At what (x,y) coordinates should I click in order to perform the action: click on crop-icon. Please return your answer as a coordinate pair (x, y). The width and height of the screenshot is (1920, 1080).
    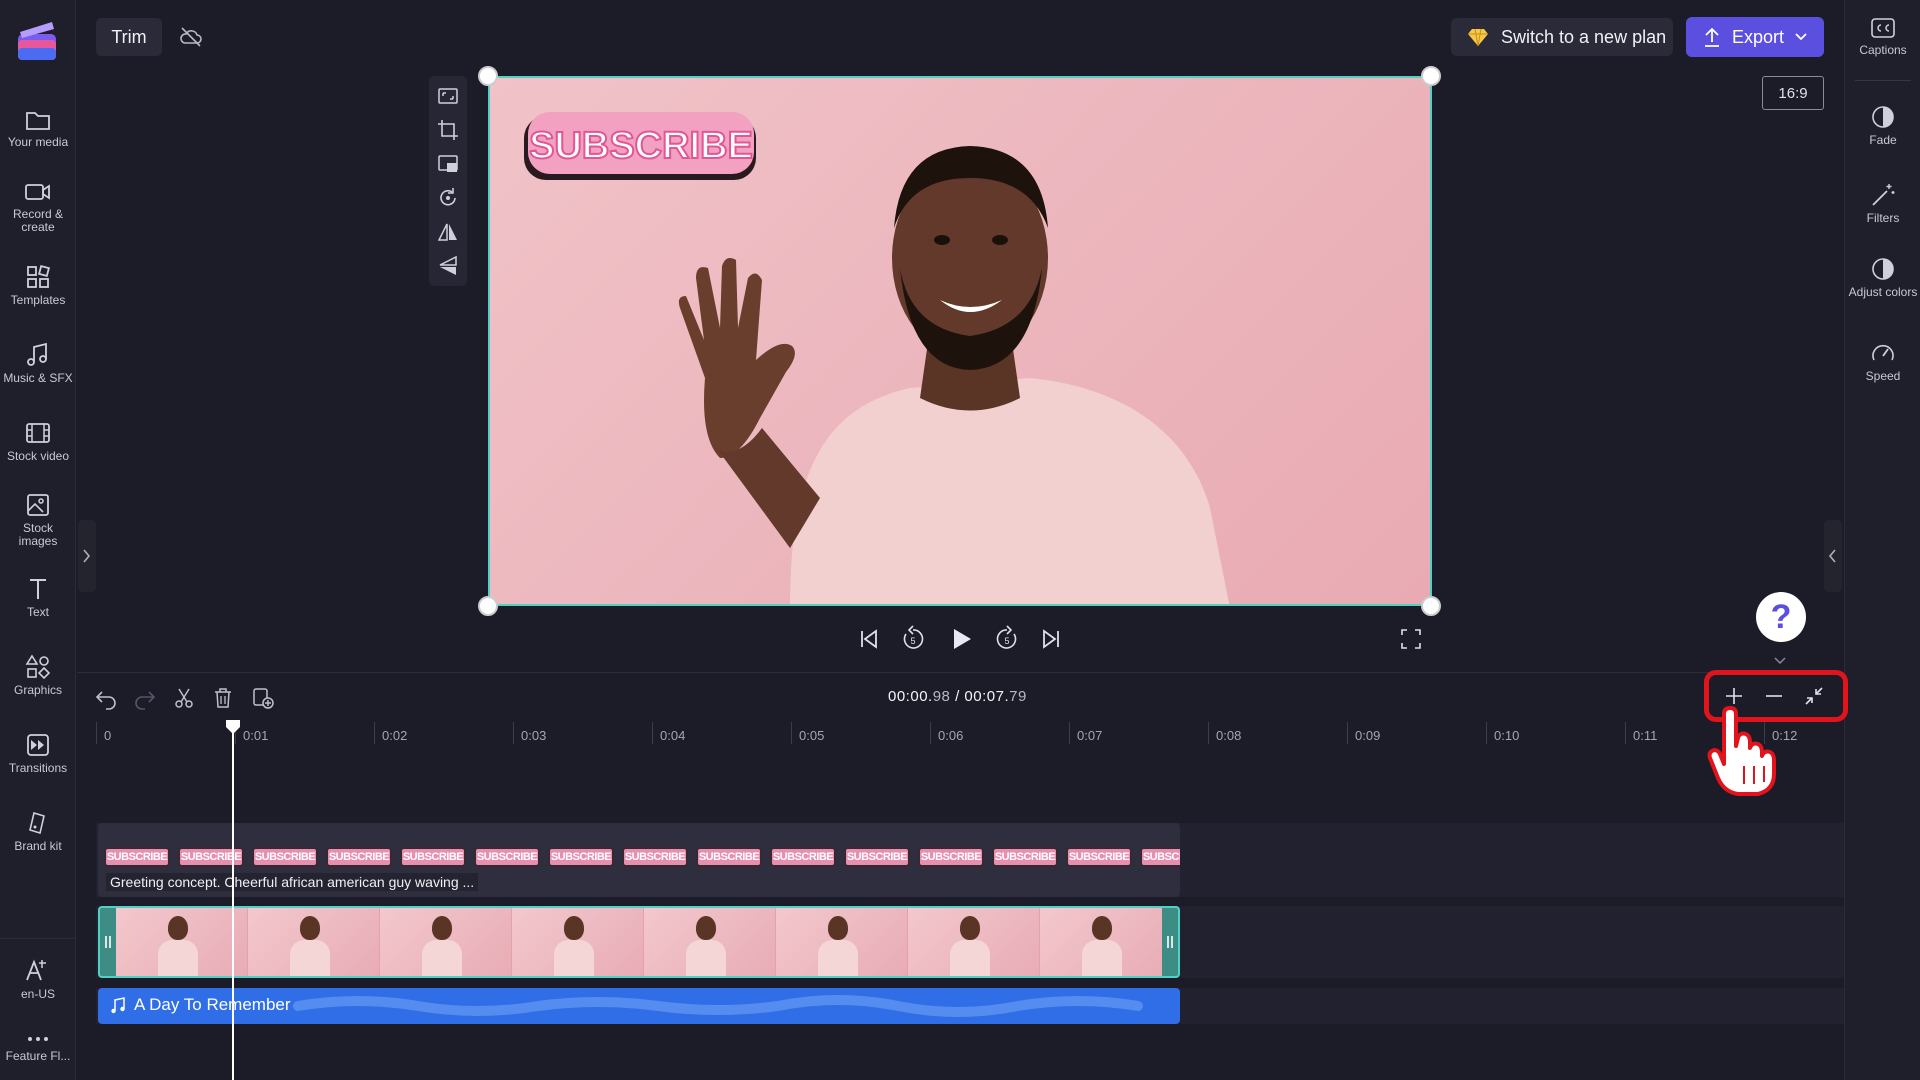
    Looking at the image, I should click on (448, 130).